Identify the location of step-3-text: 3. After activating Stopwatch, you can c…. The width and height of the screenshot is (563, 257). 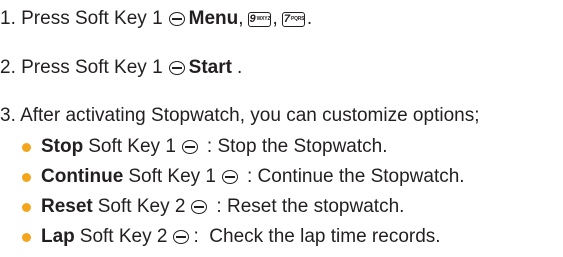
(240, 115).